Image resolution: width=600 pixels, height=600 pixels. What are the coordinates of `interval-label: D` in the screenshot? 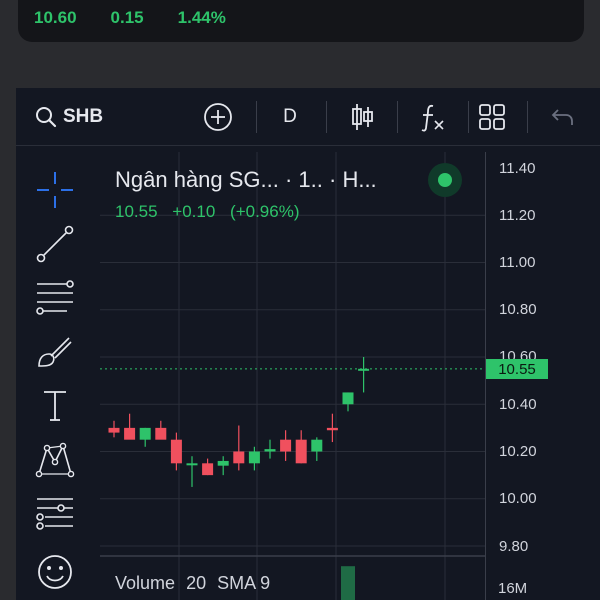 It's located at (290, 116).